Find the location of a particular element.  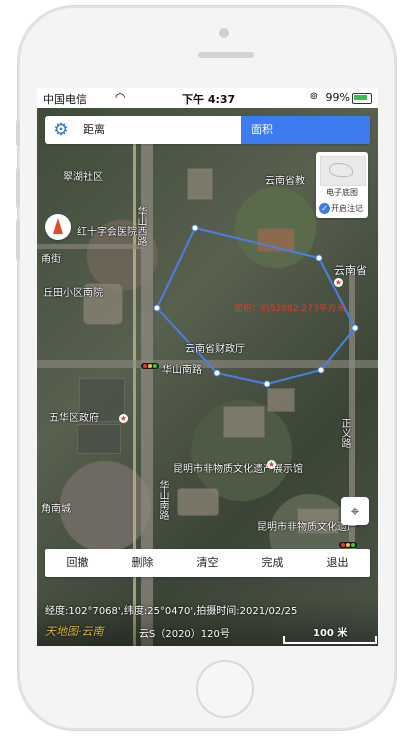

battery-icon is located at coordinates (362, 98).